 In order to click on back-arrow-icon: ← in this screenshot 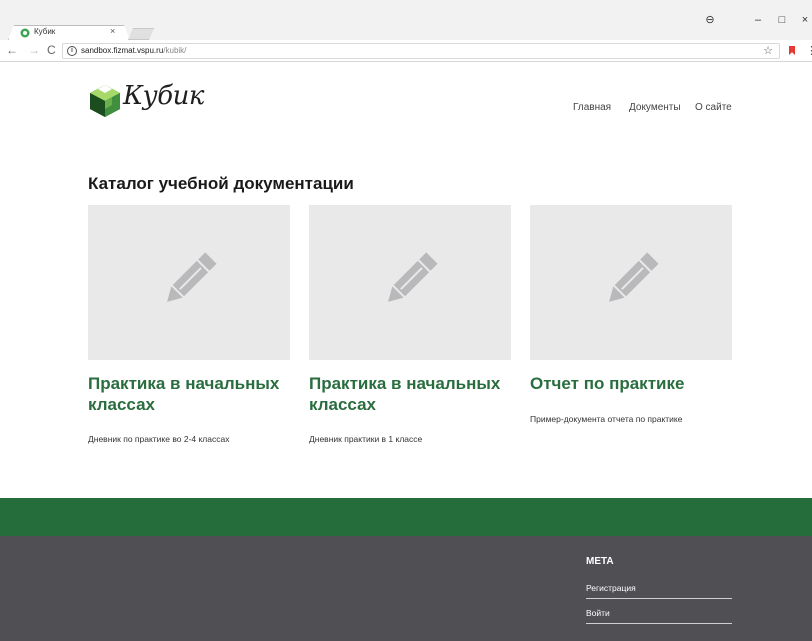, I will do `click(12, 50)`.